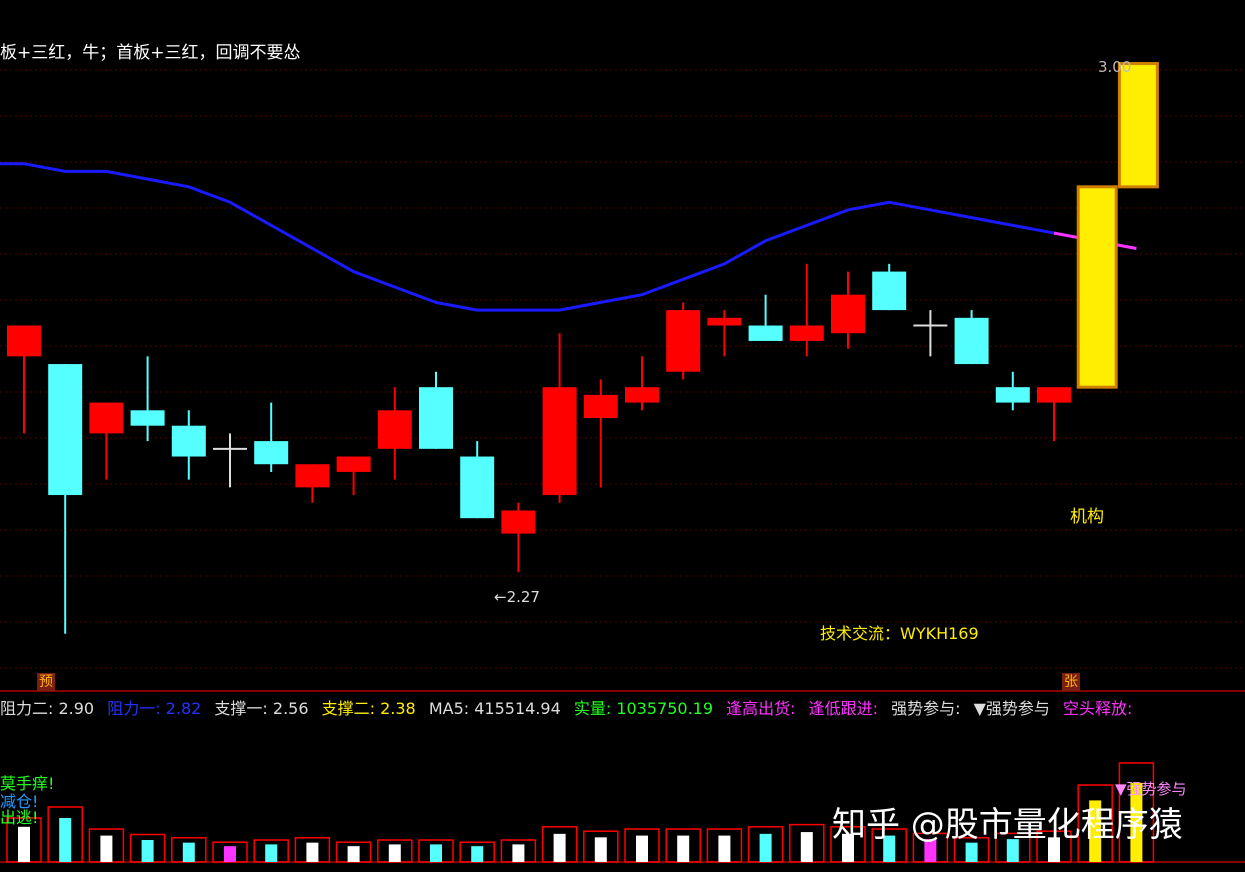 Image resolution: width=1245 pixels, height=872 pixels. Describe the element at coordinates (494, 708) in the screenshot. I see `ma5-value: MA5: 415514.94` at that location.